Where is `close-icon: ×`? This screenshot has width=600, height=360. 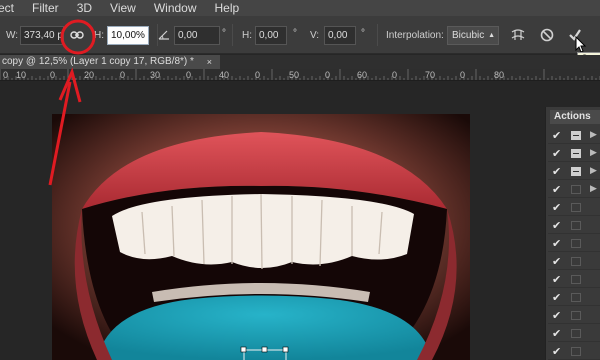 close-icon: × is located at coordinates (209, 62).